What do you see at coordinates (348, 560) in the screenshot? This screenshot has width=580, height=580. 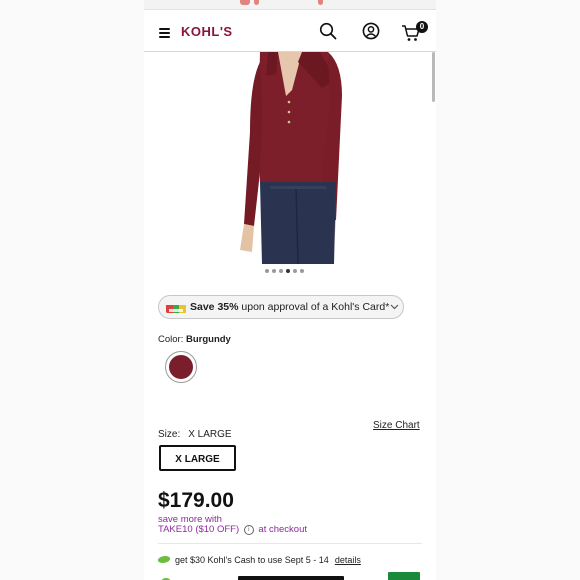 I see `kohls-cash-details-link: details` at bounding box center [348, 560].